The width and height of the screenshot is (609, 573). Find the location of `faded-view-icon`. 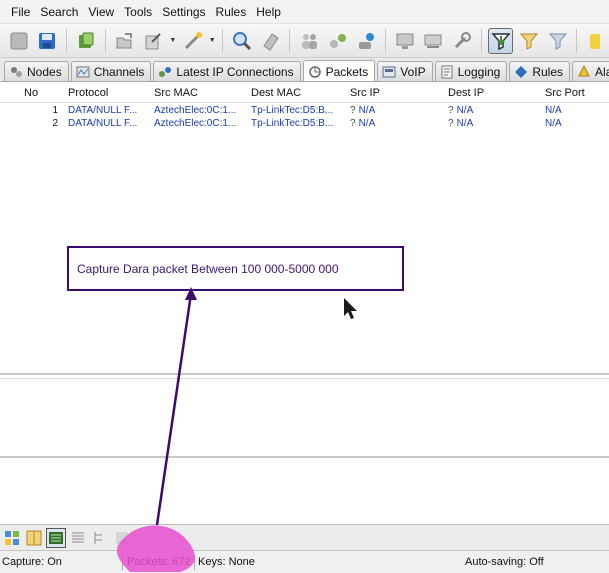

faded-view-icon is located at coordinates (122, 537).